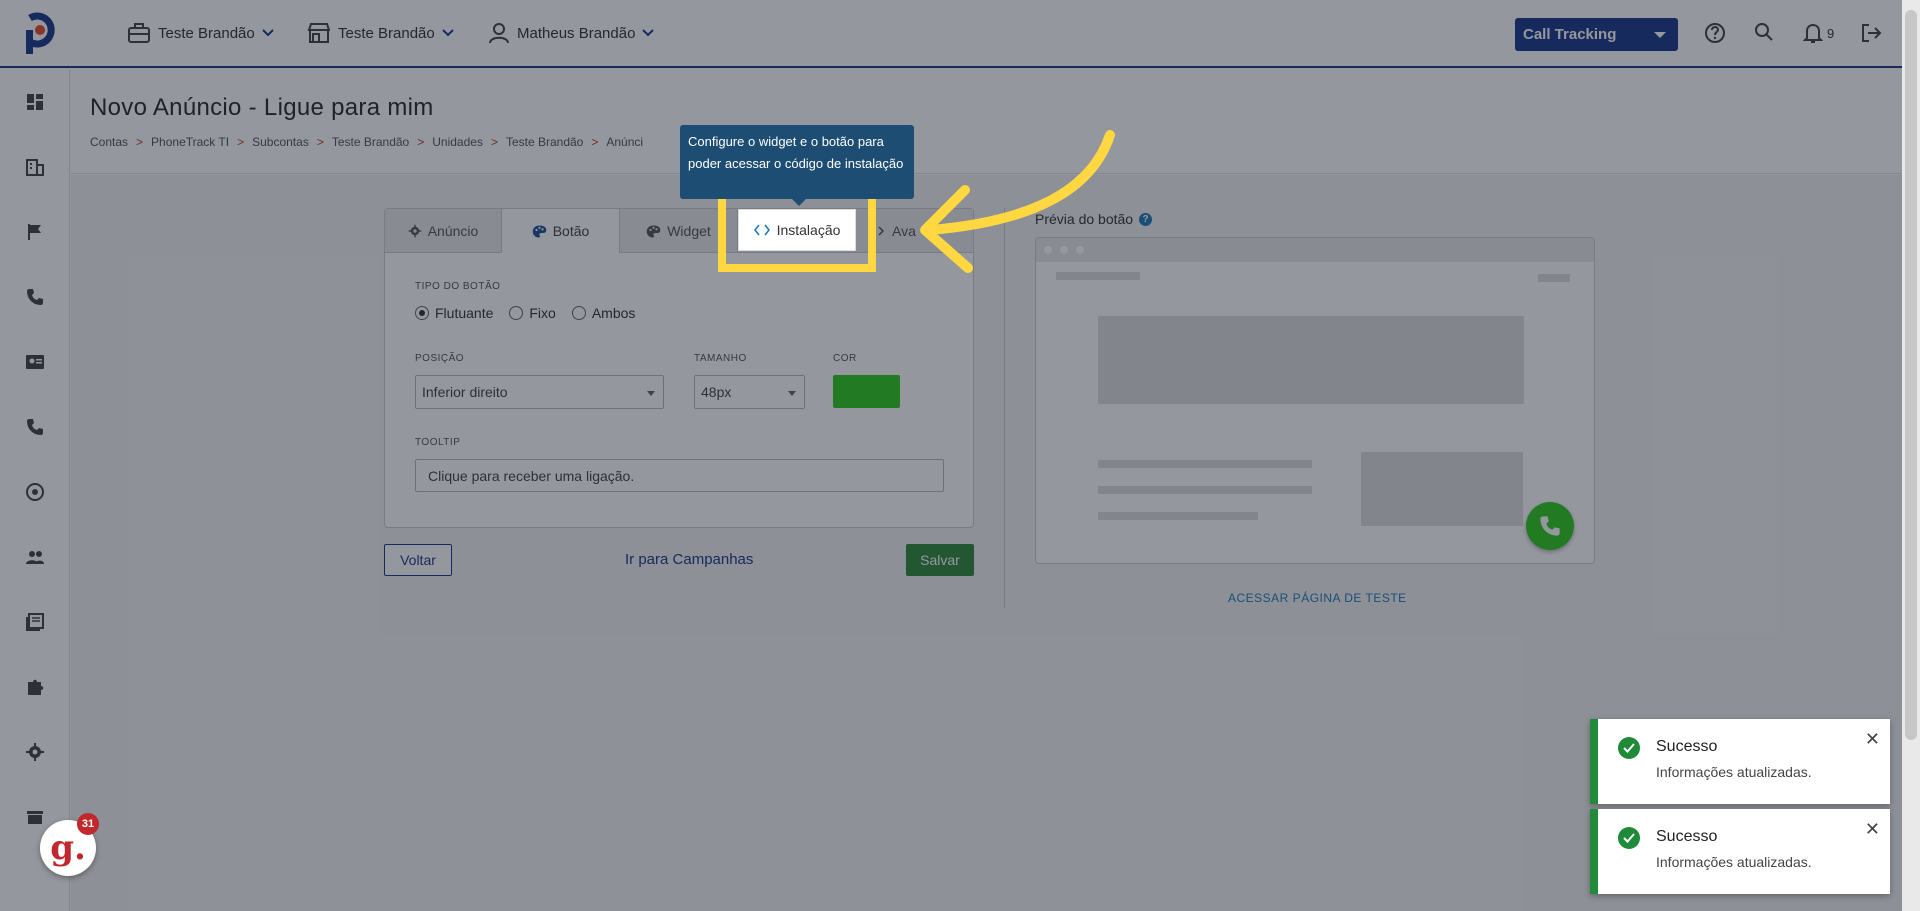 Image resolution: width=1920 pixels, height=911 pixels. Describe the element at coordinates (35, 817) in the screenshot. I see `store-icon` at that location.